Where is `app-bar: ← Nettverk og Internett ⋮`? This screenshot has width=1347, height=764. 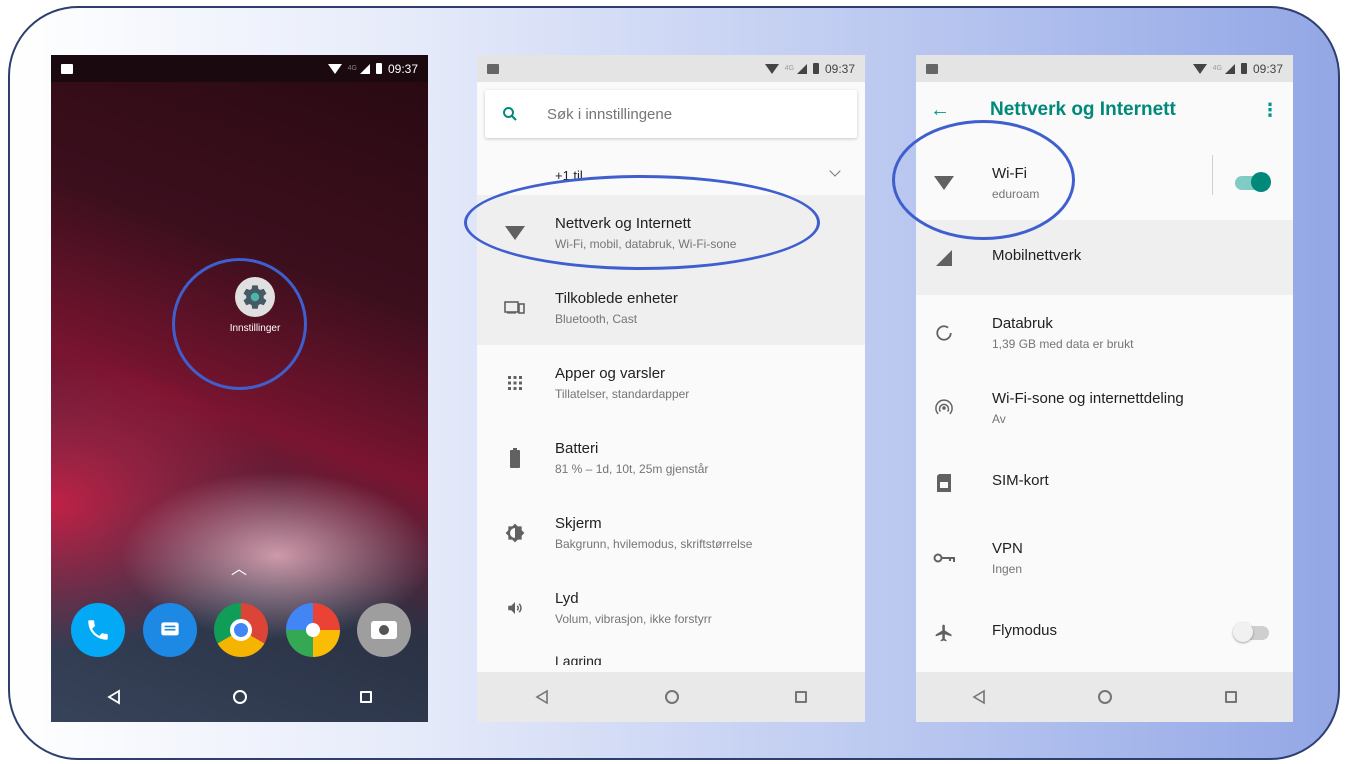
app-bar: ← Nettverk og Internett ⋮ is located at coordinates (1104, 110).